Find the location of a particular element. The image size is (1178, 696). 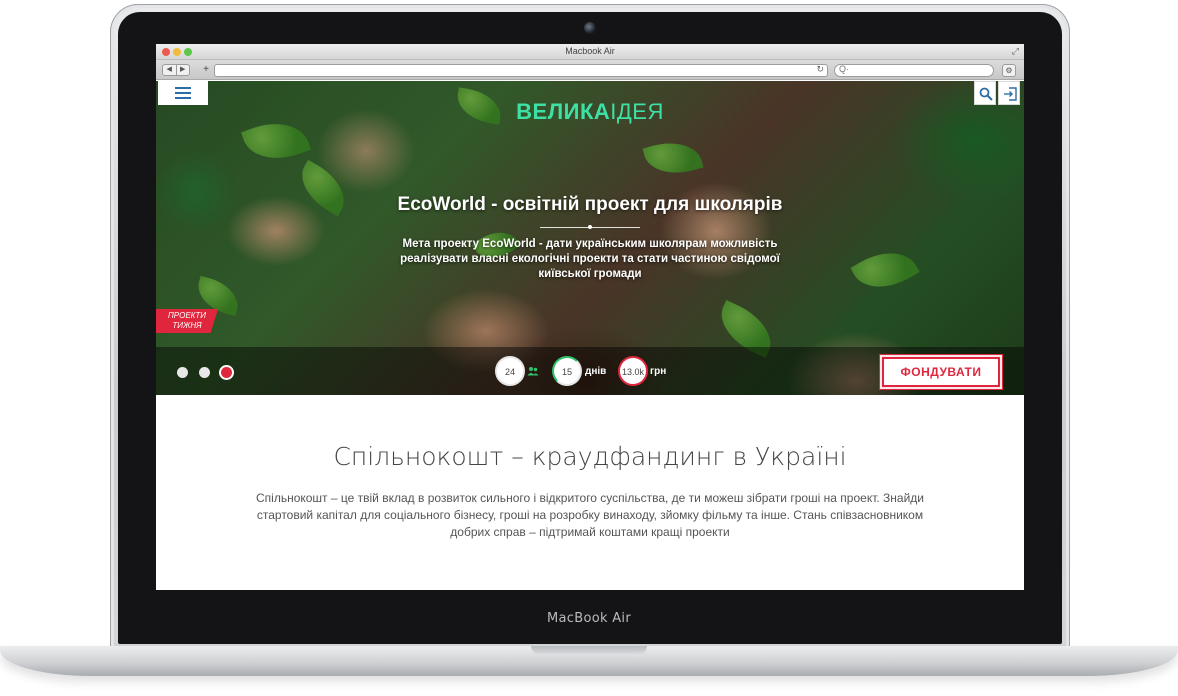

window-title: Macbook Air is located at coordinates (590, 51).